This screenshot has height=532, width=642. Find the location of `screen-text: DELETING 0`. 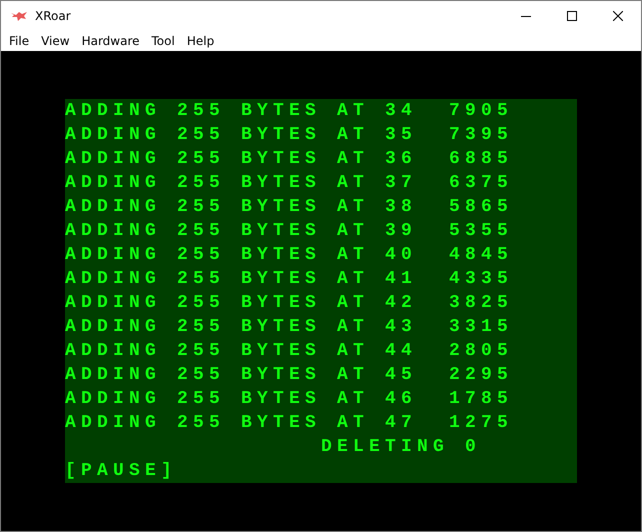

screen-text: DELETING 0 is located at coordinates (401, 447).